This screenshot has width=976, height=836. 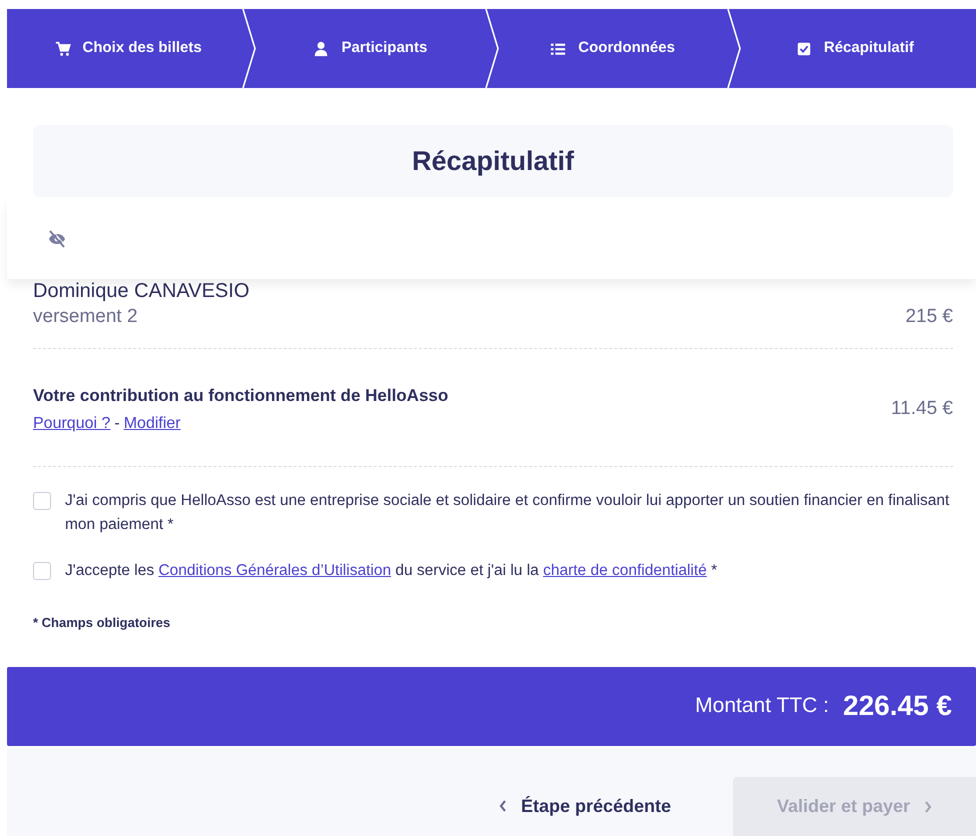 I want to click on chevron-right-icon, so click(x=928, y=806).